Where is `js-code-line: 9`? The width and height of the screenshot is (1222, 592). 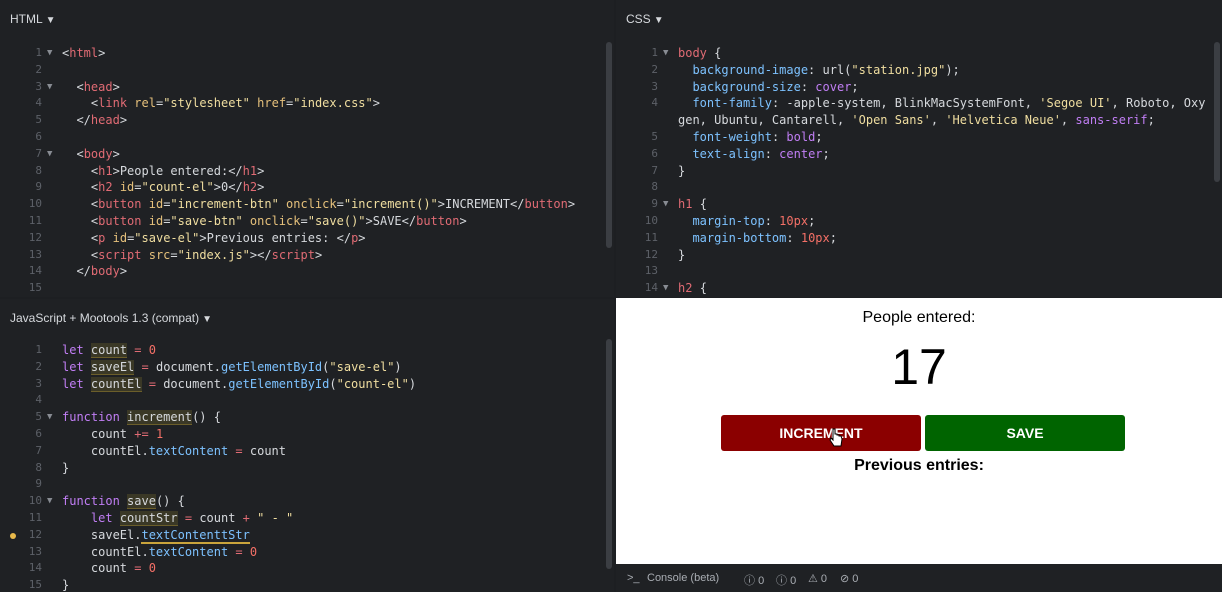
js-code-line: 9 is located at coordinates (307, 484).